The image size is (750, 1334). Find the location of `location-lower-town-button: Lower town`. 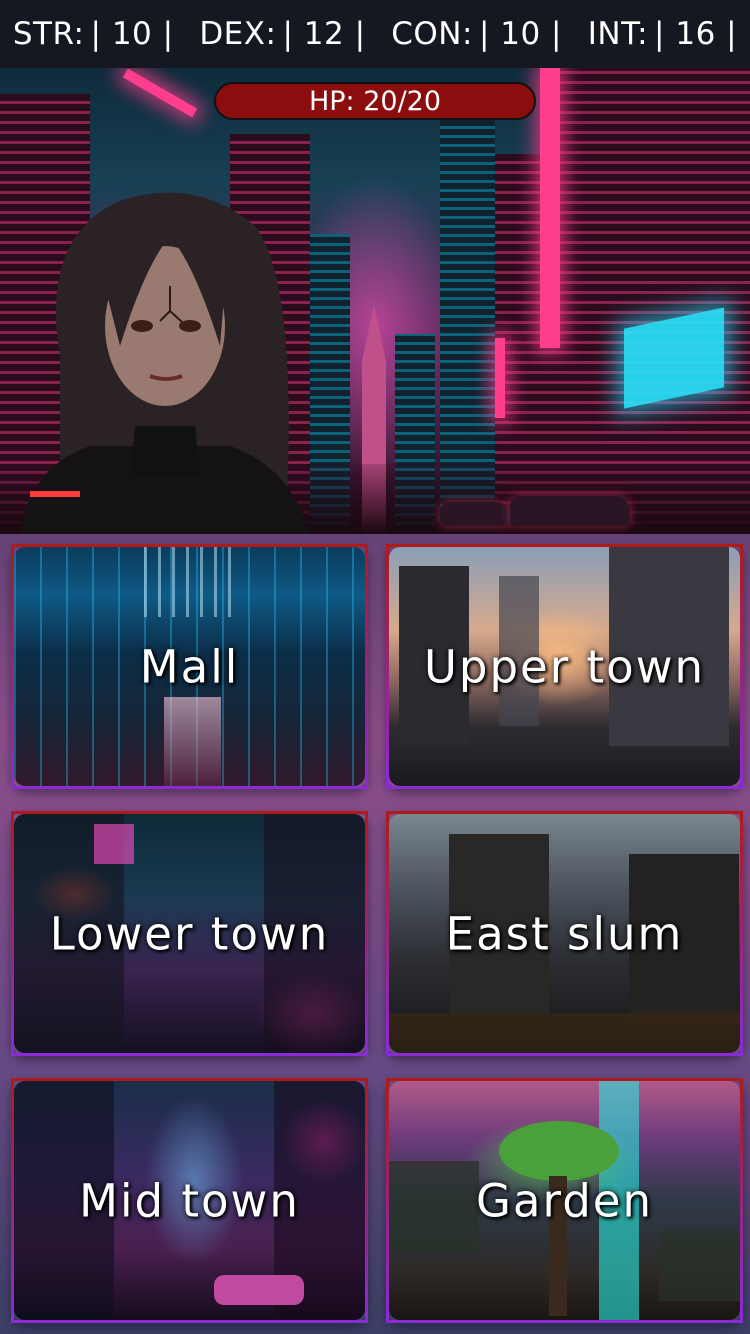

location-lower-town-button: Lower town is located at coordinates (189, 933).